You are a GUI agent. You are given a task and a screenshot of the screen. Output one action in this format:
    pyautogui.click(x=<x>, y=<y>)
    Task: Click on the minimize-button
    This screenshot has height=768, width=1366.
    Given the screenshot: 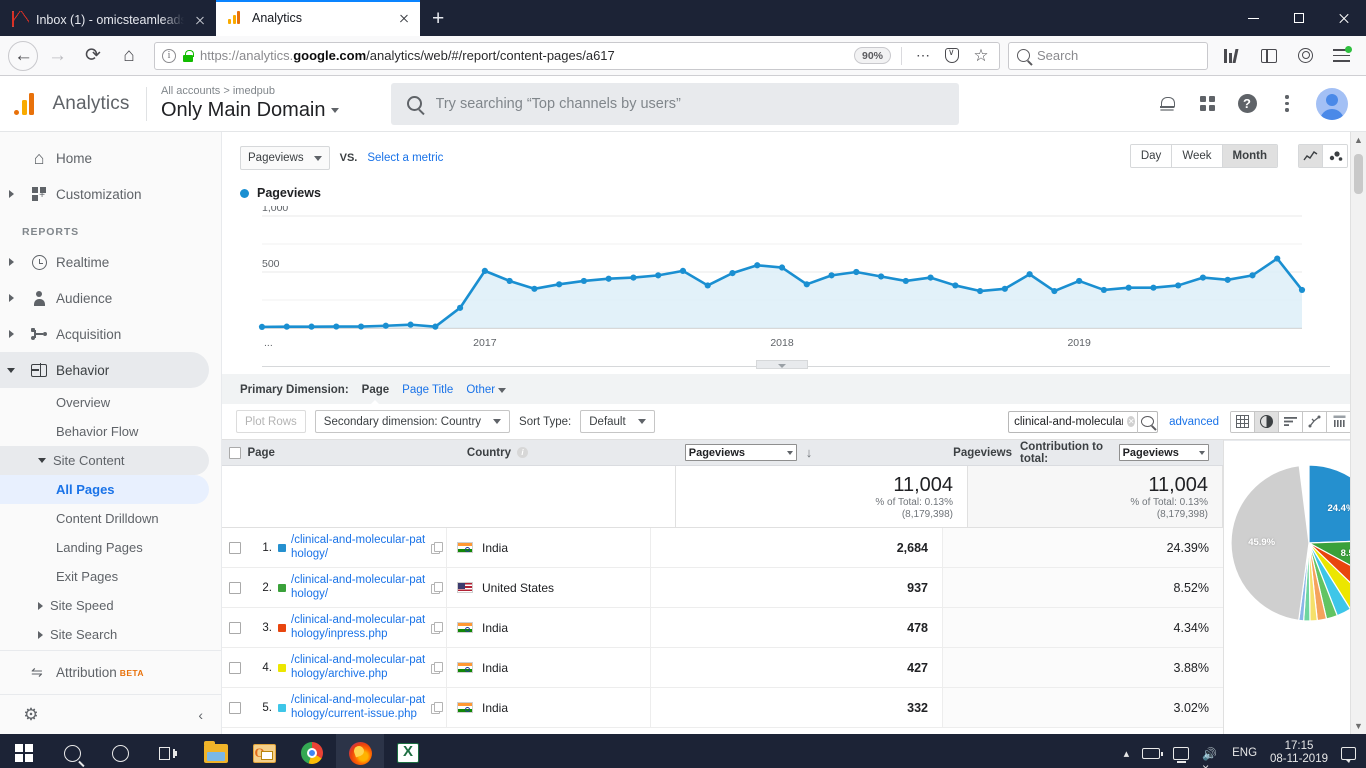 What is the action you would take?
    pyautogui.click(x=1253, y=18)
    